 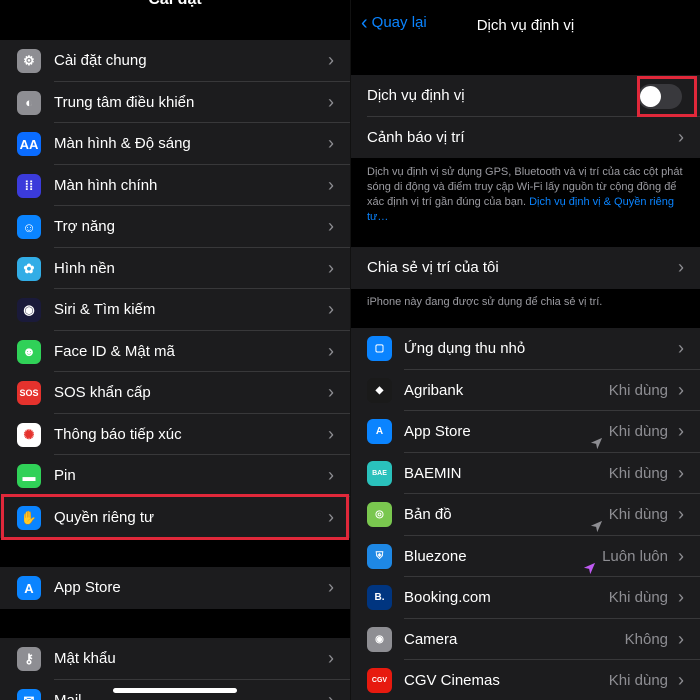 I want to click on app-name: App Store, so click(x=437, y=431).